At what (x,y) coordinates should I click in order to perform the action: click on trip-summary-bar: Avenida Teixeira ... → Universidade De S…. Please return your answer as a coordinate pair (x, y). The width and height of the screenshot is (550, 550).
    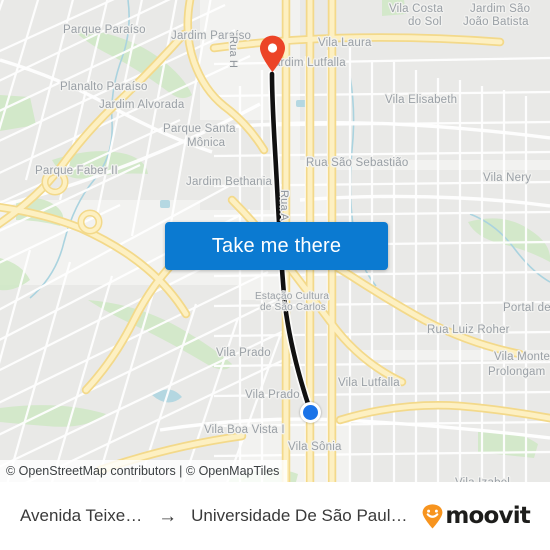
    Looking at the image, I should click on (275, 516).